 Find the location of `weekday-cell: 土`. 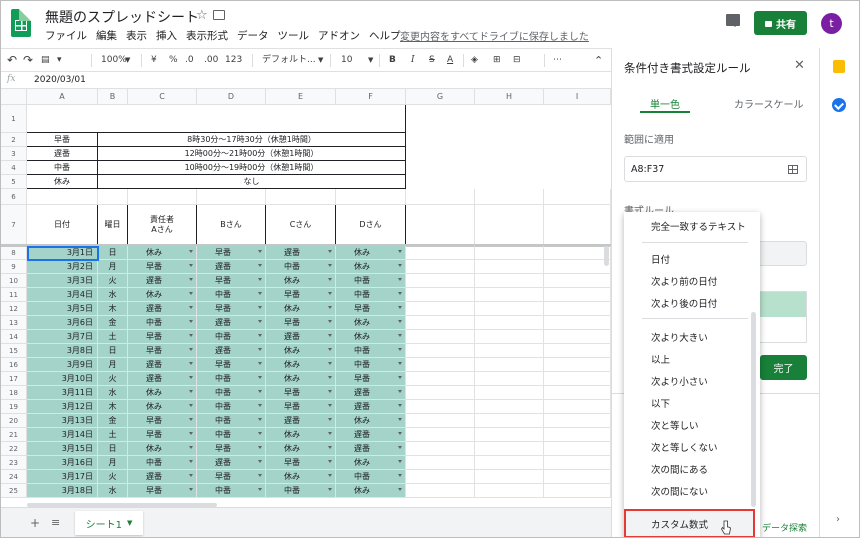

weekday-cell: 土 is located at coordinates (113, 435).